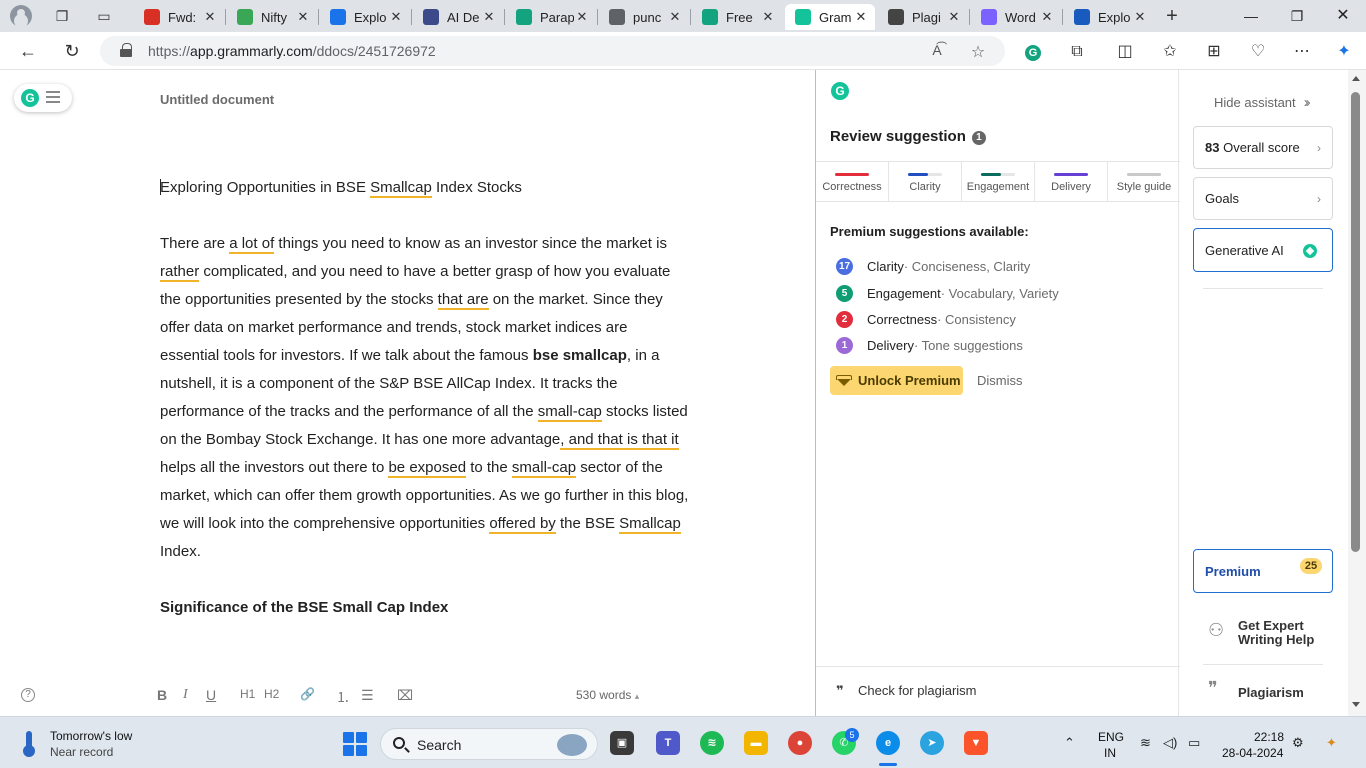  What do you see at coordinates (427, 468) in the screenshot?
I see `suggestion-underline: be exposed` at bounding box center [427, 468].